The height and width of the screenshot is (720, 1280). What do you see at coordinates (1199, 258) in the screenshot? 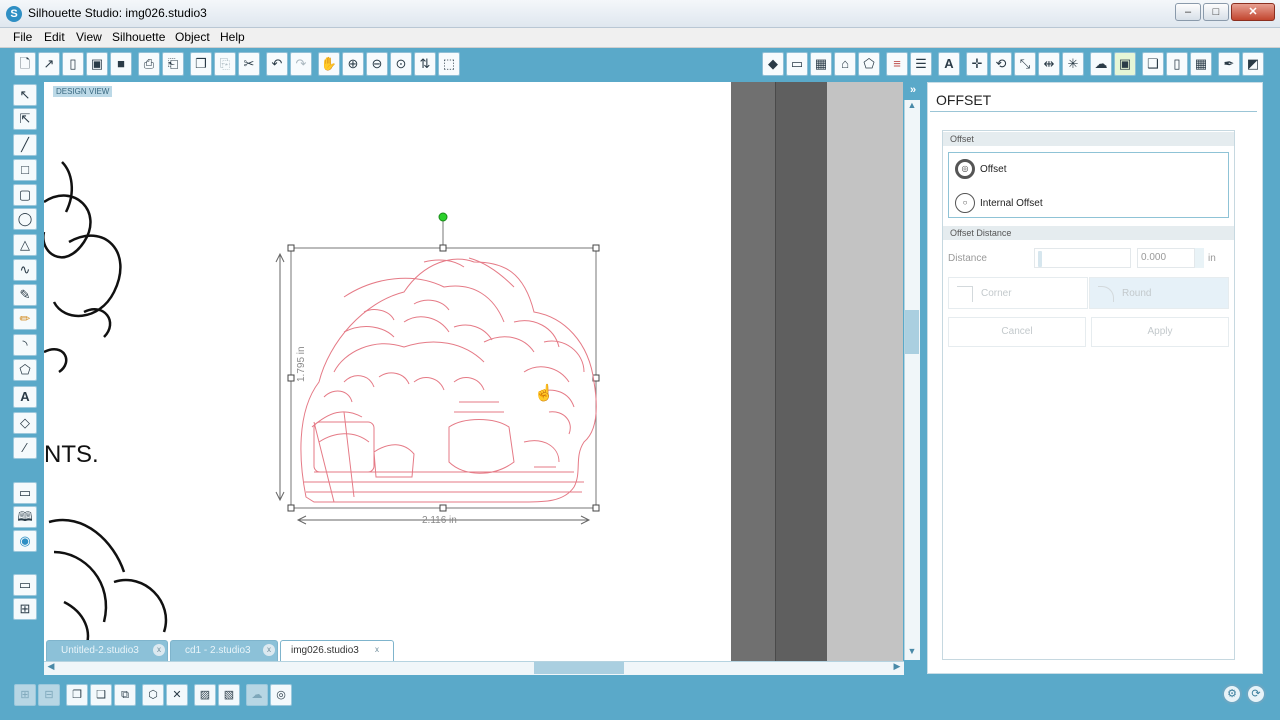
I see `distance-stepper` at bounding box center [1199, 258].